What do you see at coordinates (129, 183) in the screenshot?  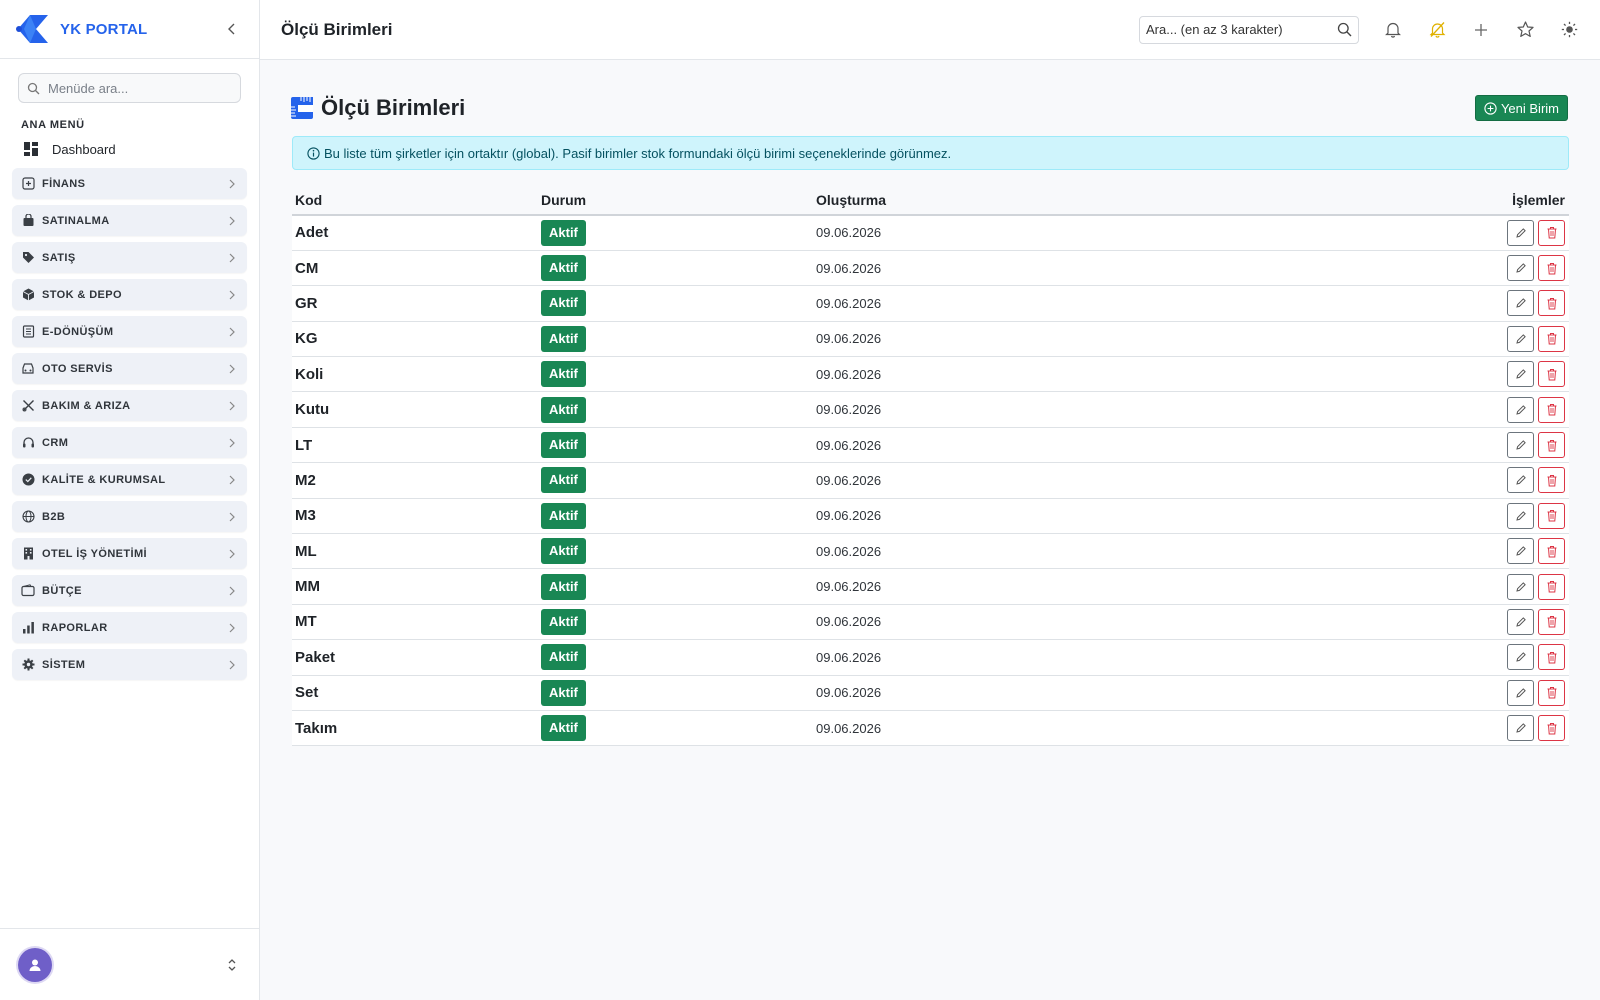 I see `sidebar-item-finans: FİNANS` at bounding box center [129, 183].